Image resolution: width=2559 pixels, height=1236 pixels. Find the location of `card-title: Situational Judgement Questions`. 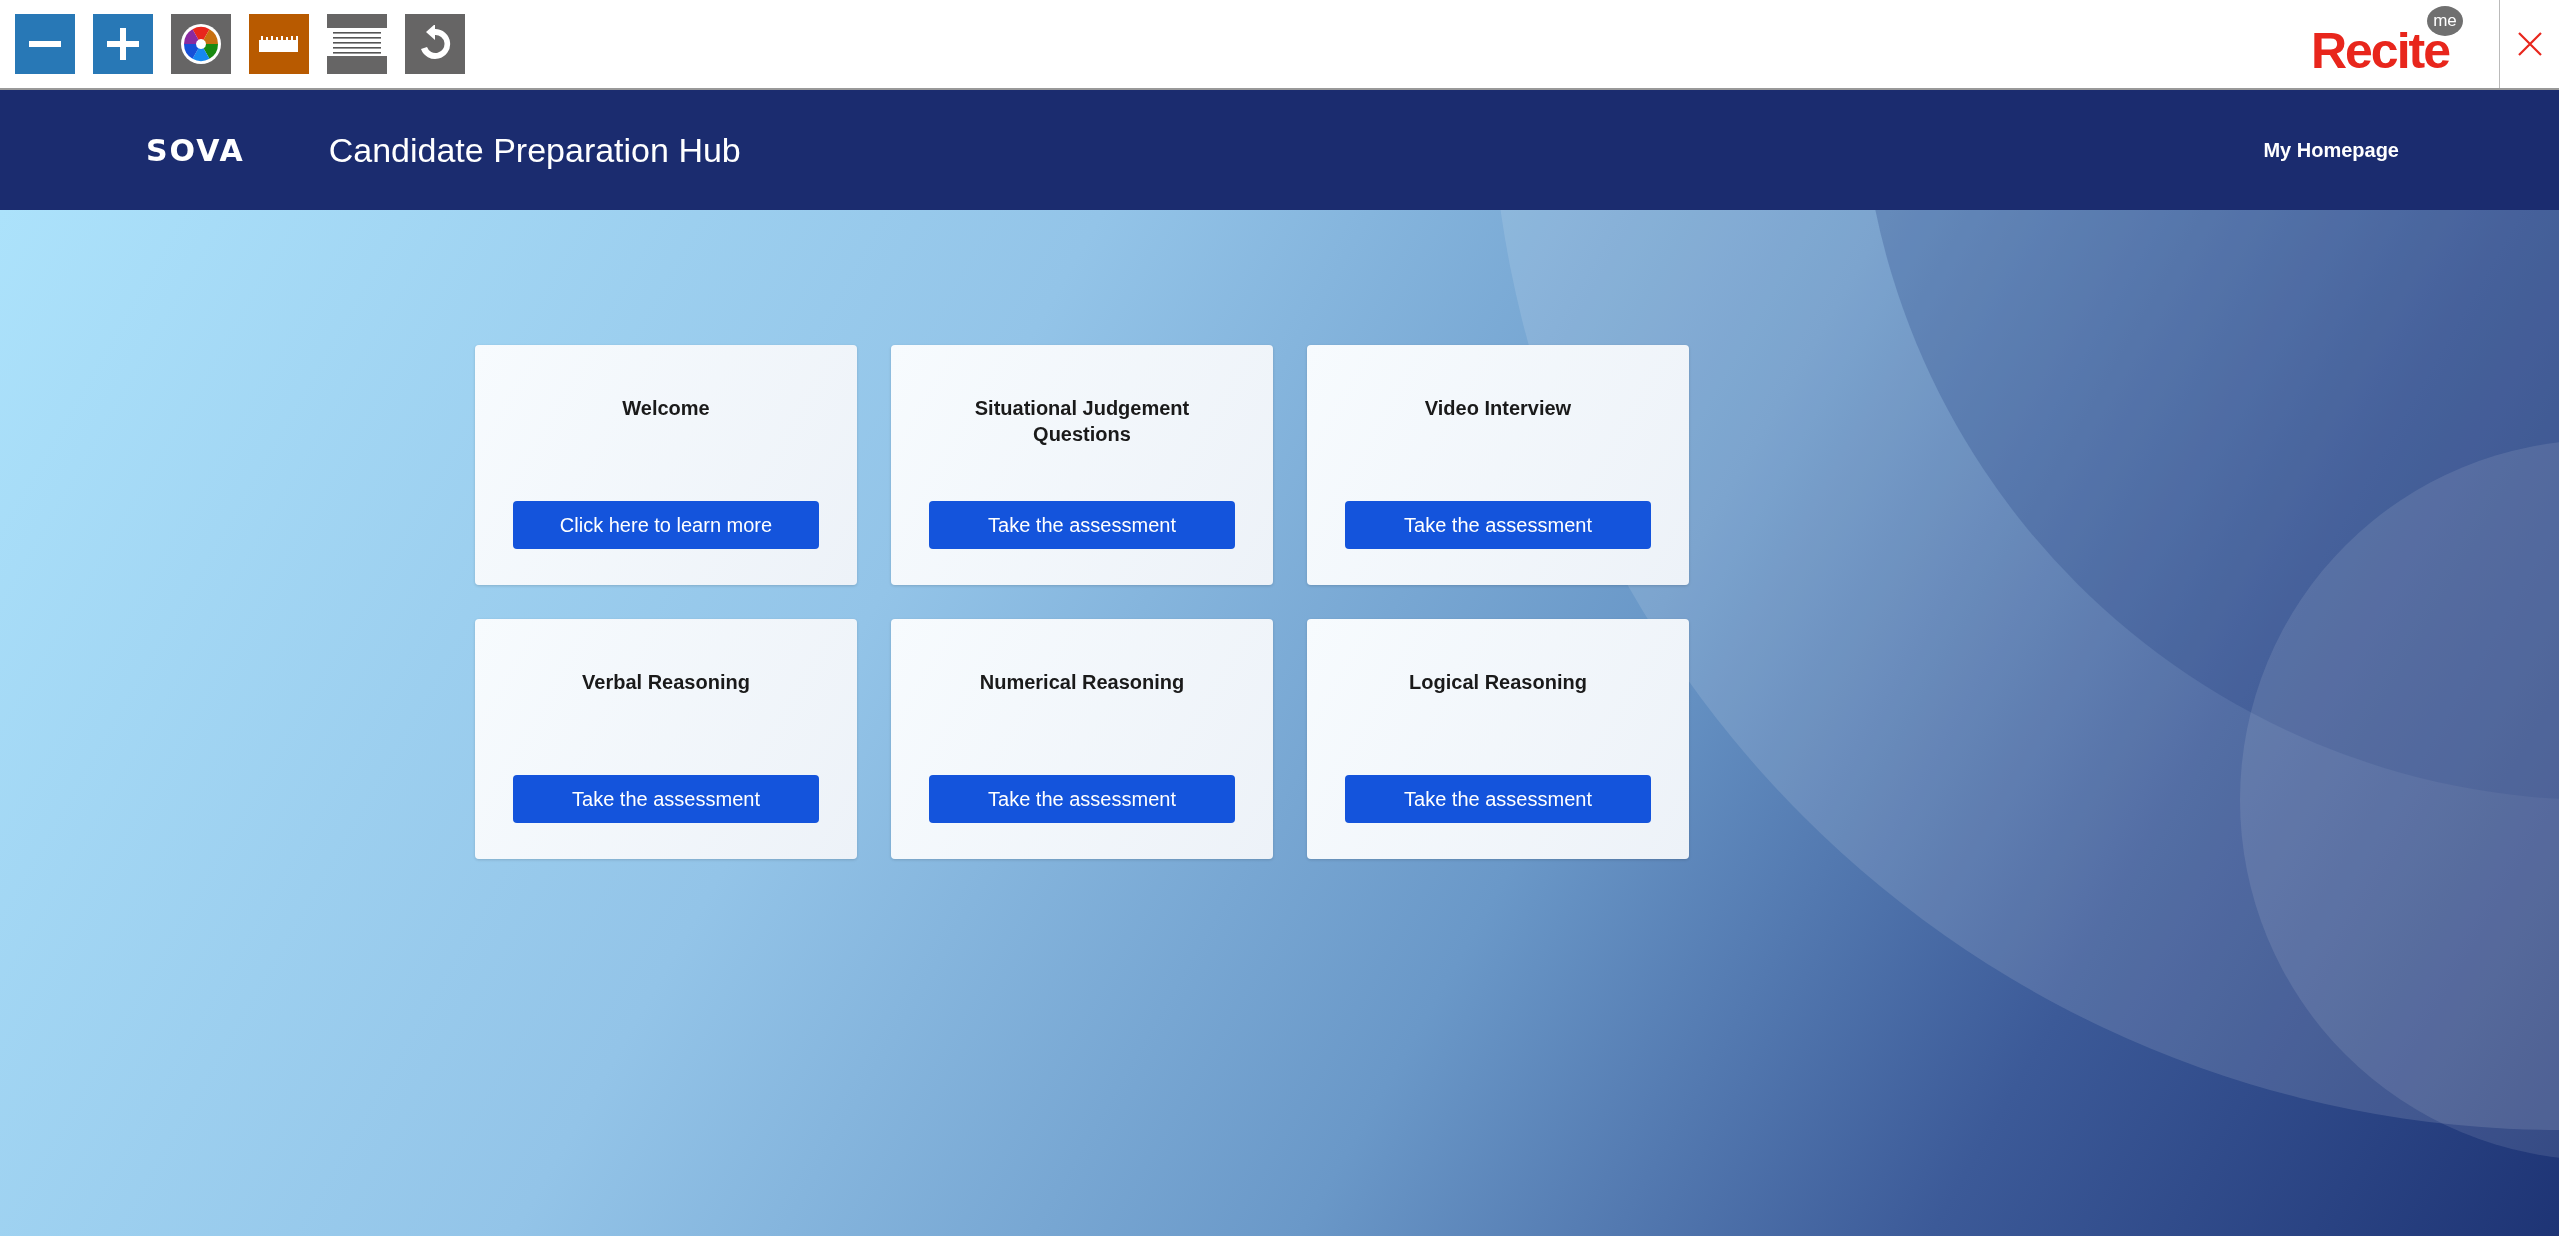

card-title: Situational Judgement Questions is located at coordinates (1082, 421).